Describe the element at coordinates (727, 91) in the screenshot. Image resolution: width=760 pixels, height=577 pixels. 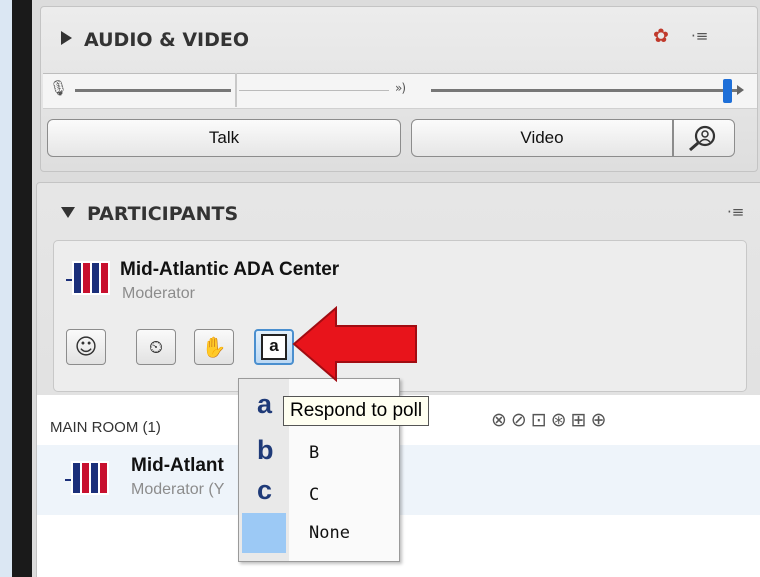
I see `speaker-volume-thumb` at that location.